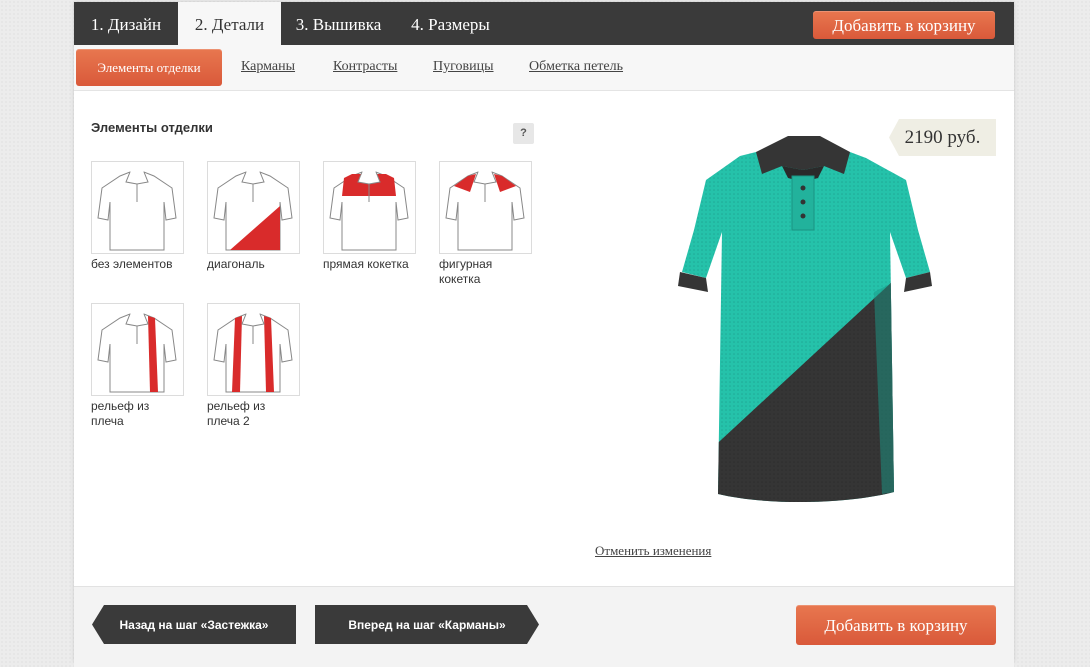  I want to click on option-no-elements: без элементов, so click(137, 216).